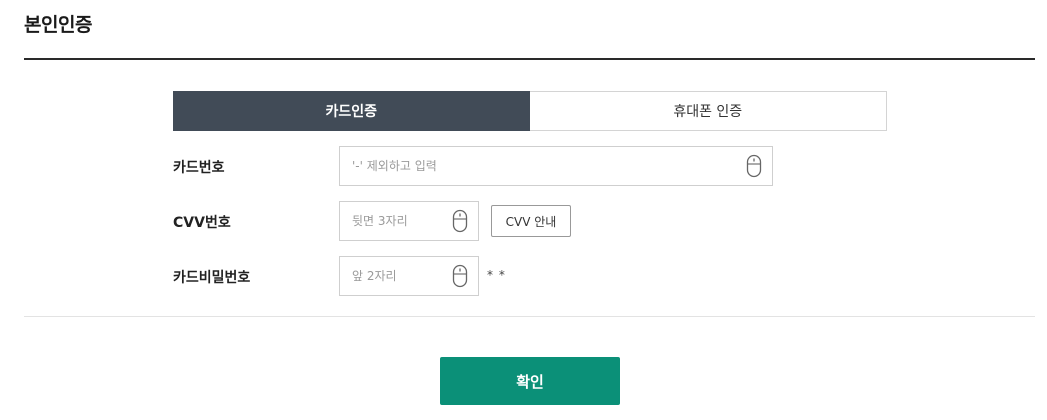 The height and width of the screenshot is (420, 1047). What do you see at coordinates (396, 221) in the screenshot?
I see `cvv-input` at bounding box center [396, 221].